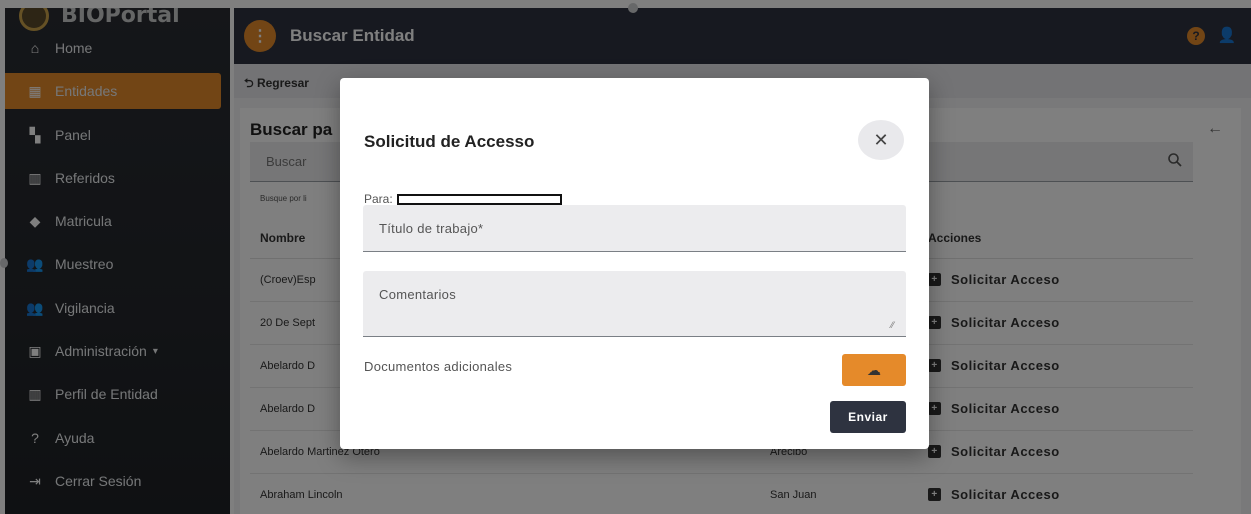 Image resolution: width=1251 pixels, height=514 pixels. What do you see at coordinates (431, 228) in the screenshot?
I see `job-title-label: Título de trabajo*` at bounding box center [431, 228].